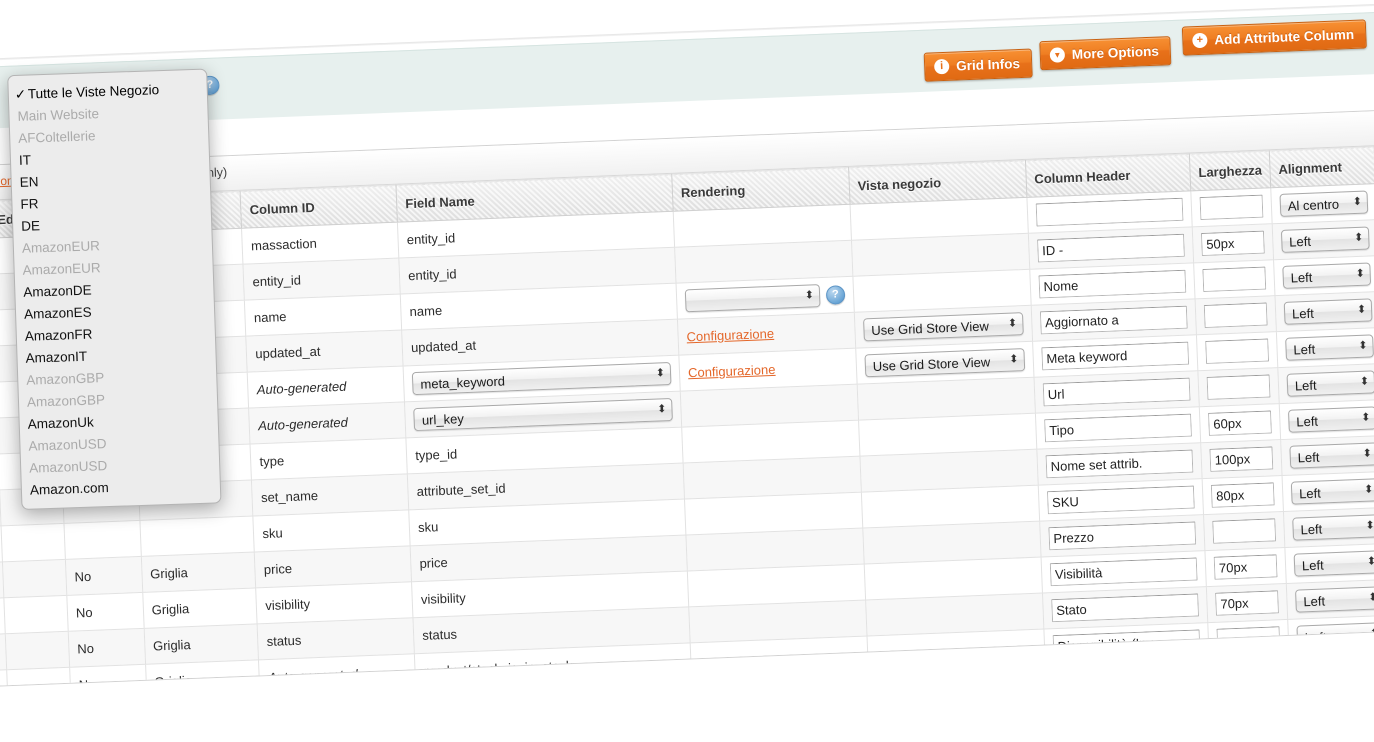 The width and height of the screenshot is (1374, 742). I want to click on rendering-help-icon: ?, so click(836, 295).